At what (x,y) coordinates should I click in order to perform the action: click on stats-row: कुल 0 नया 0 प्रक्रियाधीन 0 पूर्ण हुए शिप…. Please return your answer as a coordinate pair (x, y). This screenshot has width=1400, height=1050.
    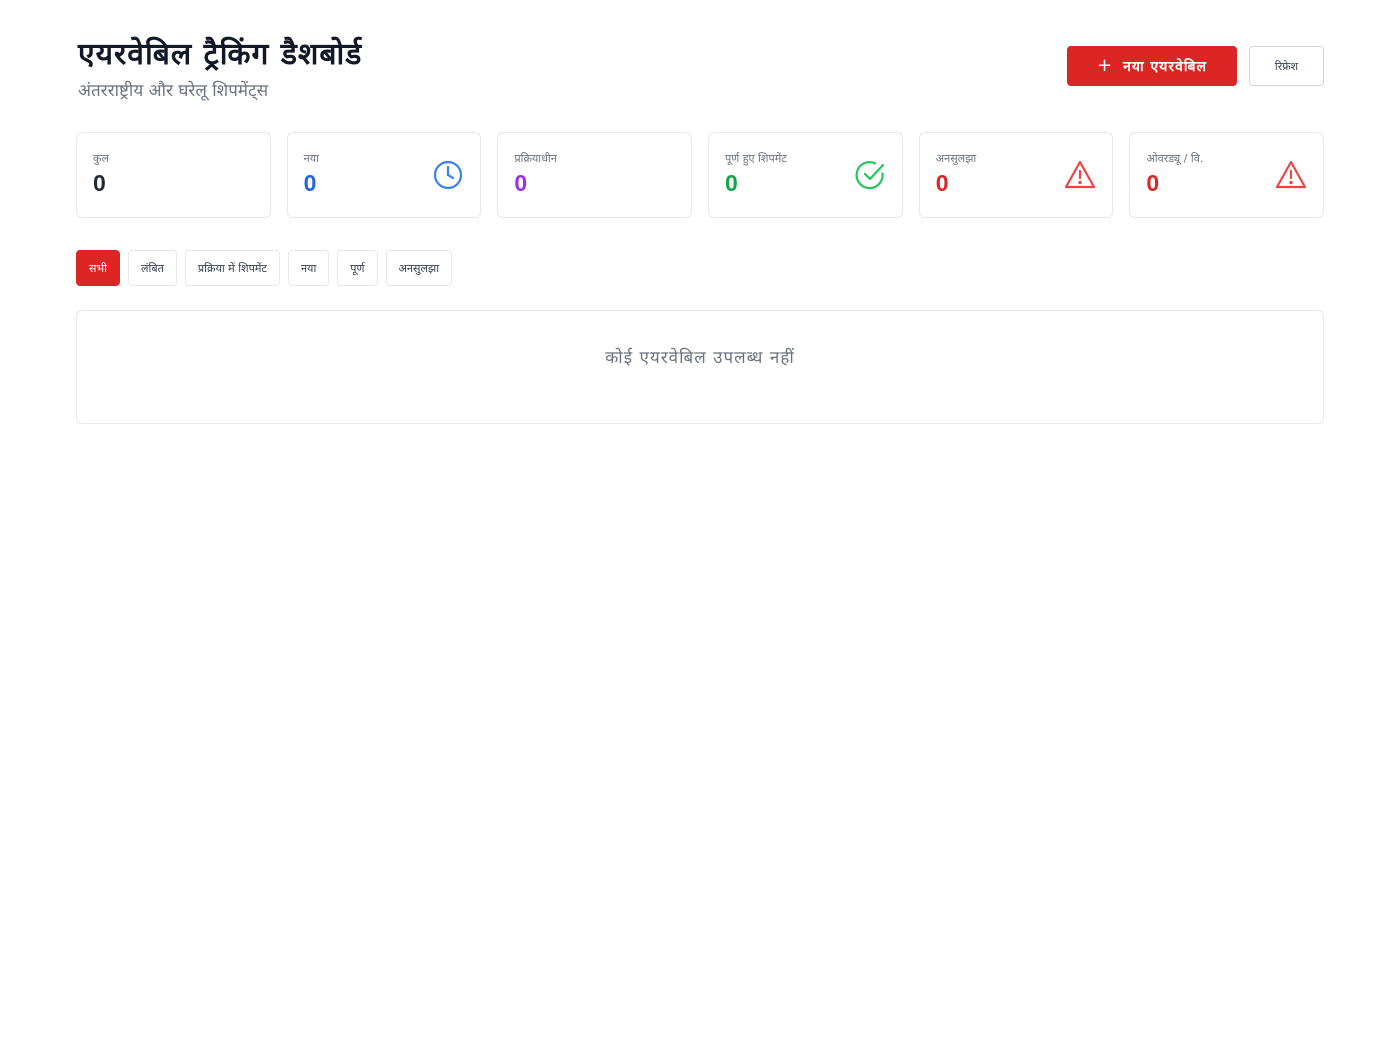
    Looking at the image, I should click on (700, 175).